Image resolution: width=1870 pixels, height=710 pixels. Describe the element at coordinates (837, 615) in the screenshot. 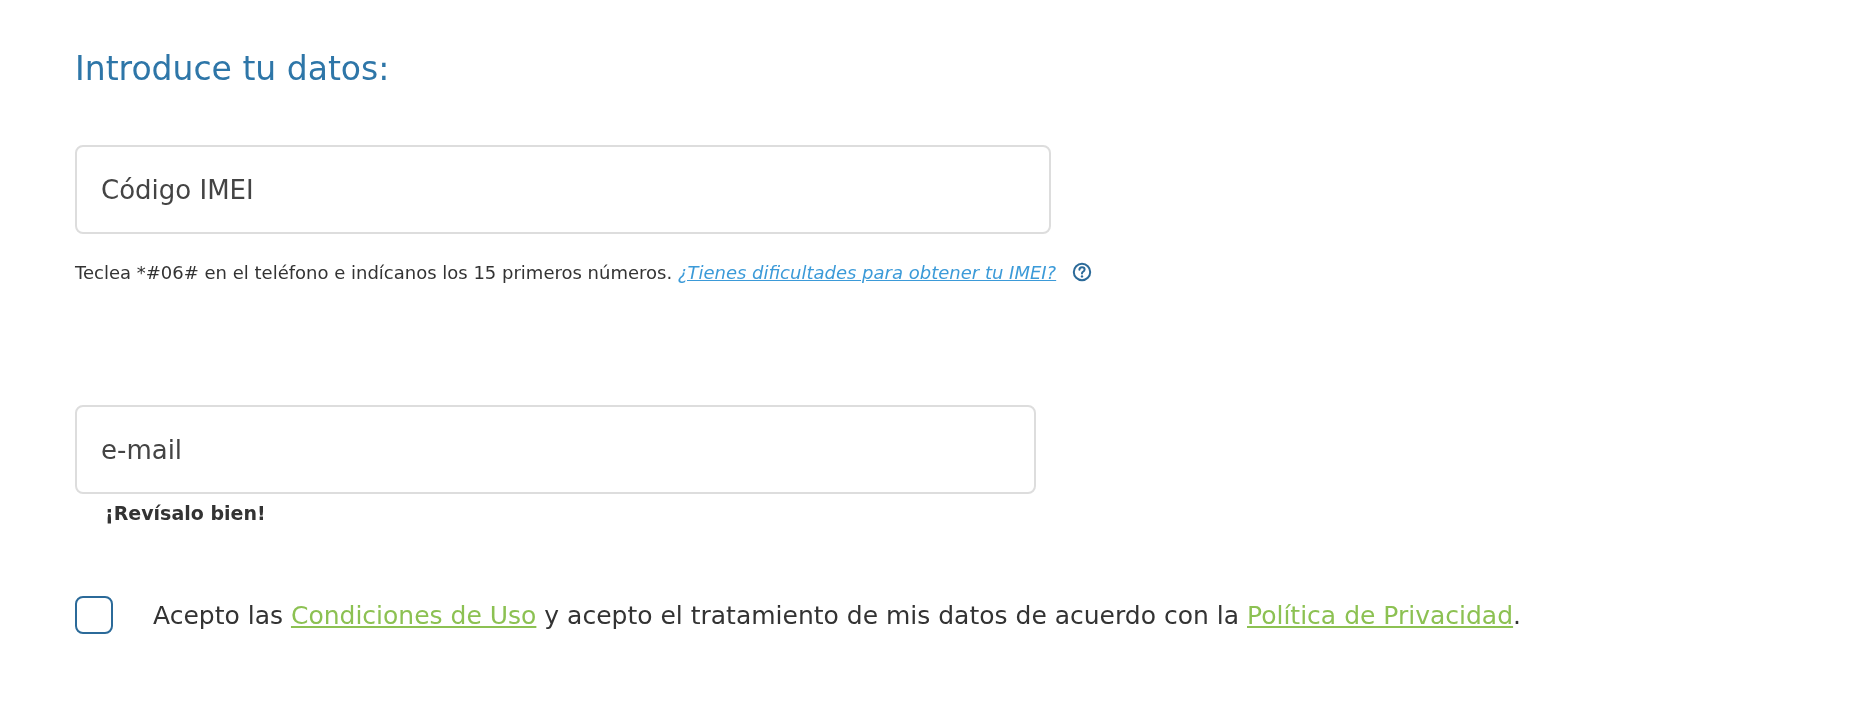

I see `consent-text: Acepto las Condiciones de Uso y acepto el tratamiento de mis datos de acuerdo con la Política de Privacidad.` at that location.